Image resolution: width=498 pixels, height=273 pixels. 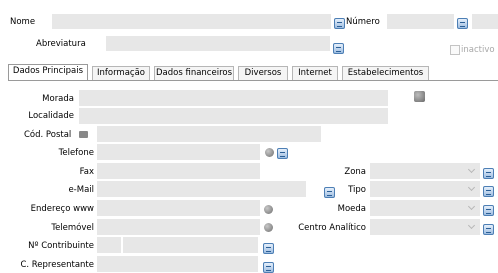 What do you see at coordinates (488, 229) in the screenshot?
I see `centro-analitico-lookup-icon` at bounding box center [488, 229].